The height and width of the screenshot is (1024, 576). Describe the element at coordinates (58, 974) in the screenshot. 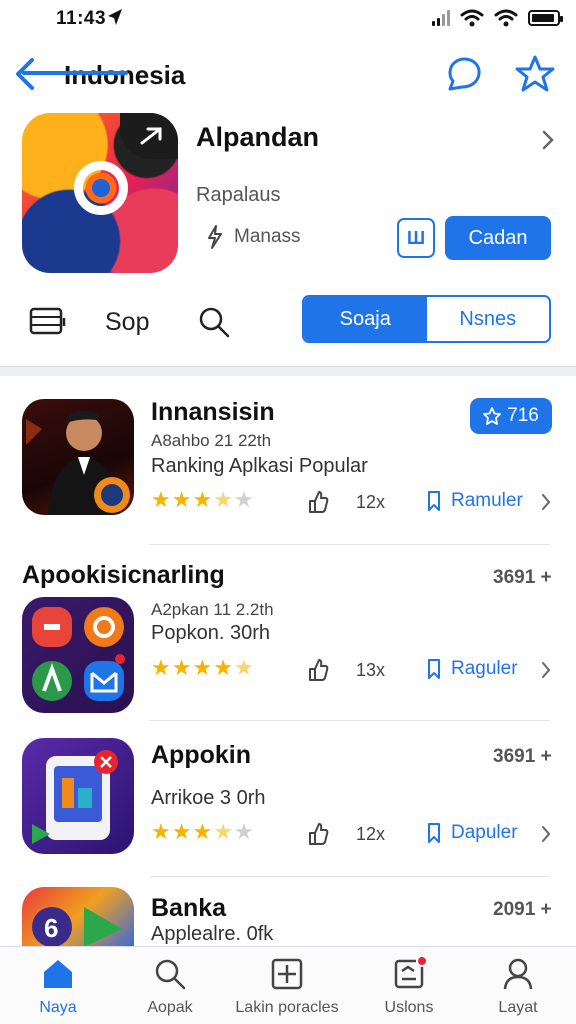

I see `home-icon` at that location.